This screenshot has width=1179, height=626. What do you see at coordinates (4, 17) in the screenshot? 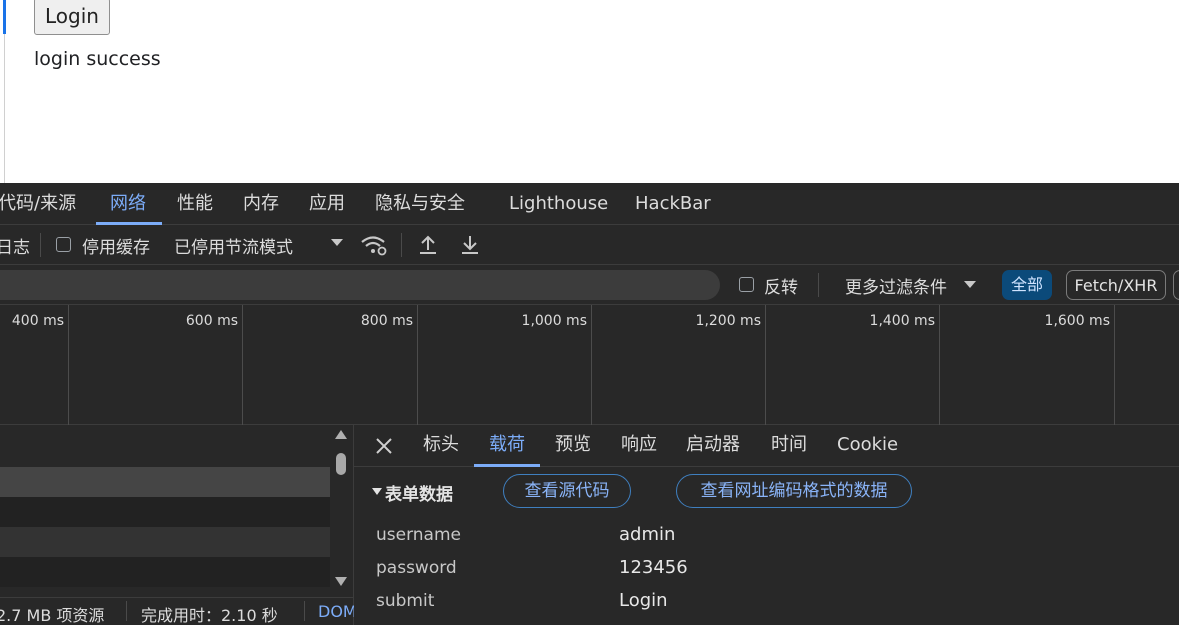
I see `page-focus-accent` at bounding box center [4, 17].